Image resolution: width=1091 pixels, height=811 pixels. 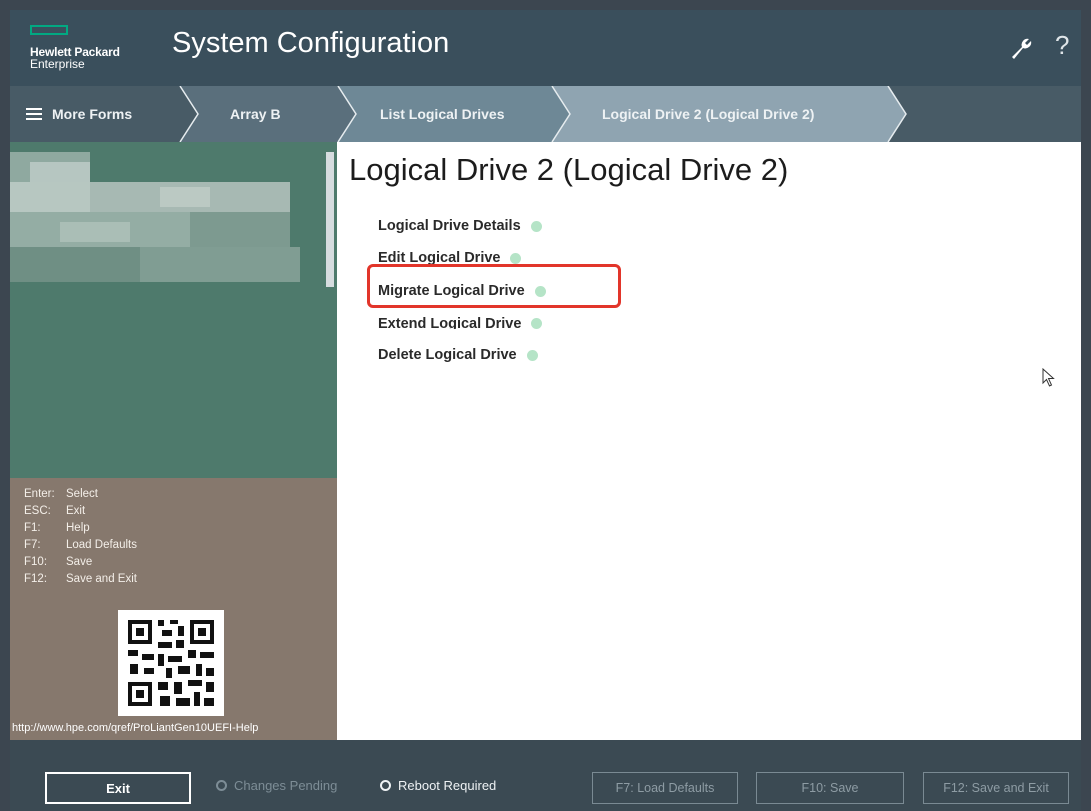 What do you see at coordinates (543, 114) in the screenshot?
I see `breadcrumb-chevrons` at bounding box center [543, 114].